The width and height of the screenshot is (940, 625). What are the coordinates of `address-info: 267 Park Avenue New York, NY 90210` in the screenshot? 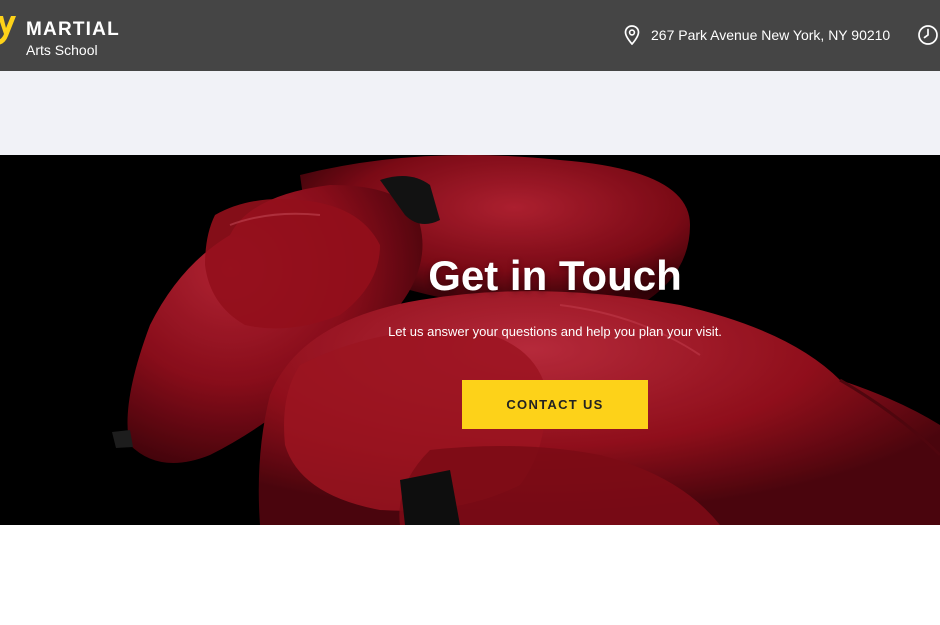 It's located at (757, 35).